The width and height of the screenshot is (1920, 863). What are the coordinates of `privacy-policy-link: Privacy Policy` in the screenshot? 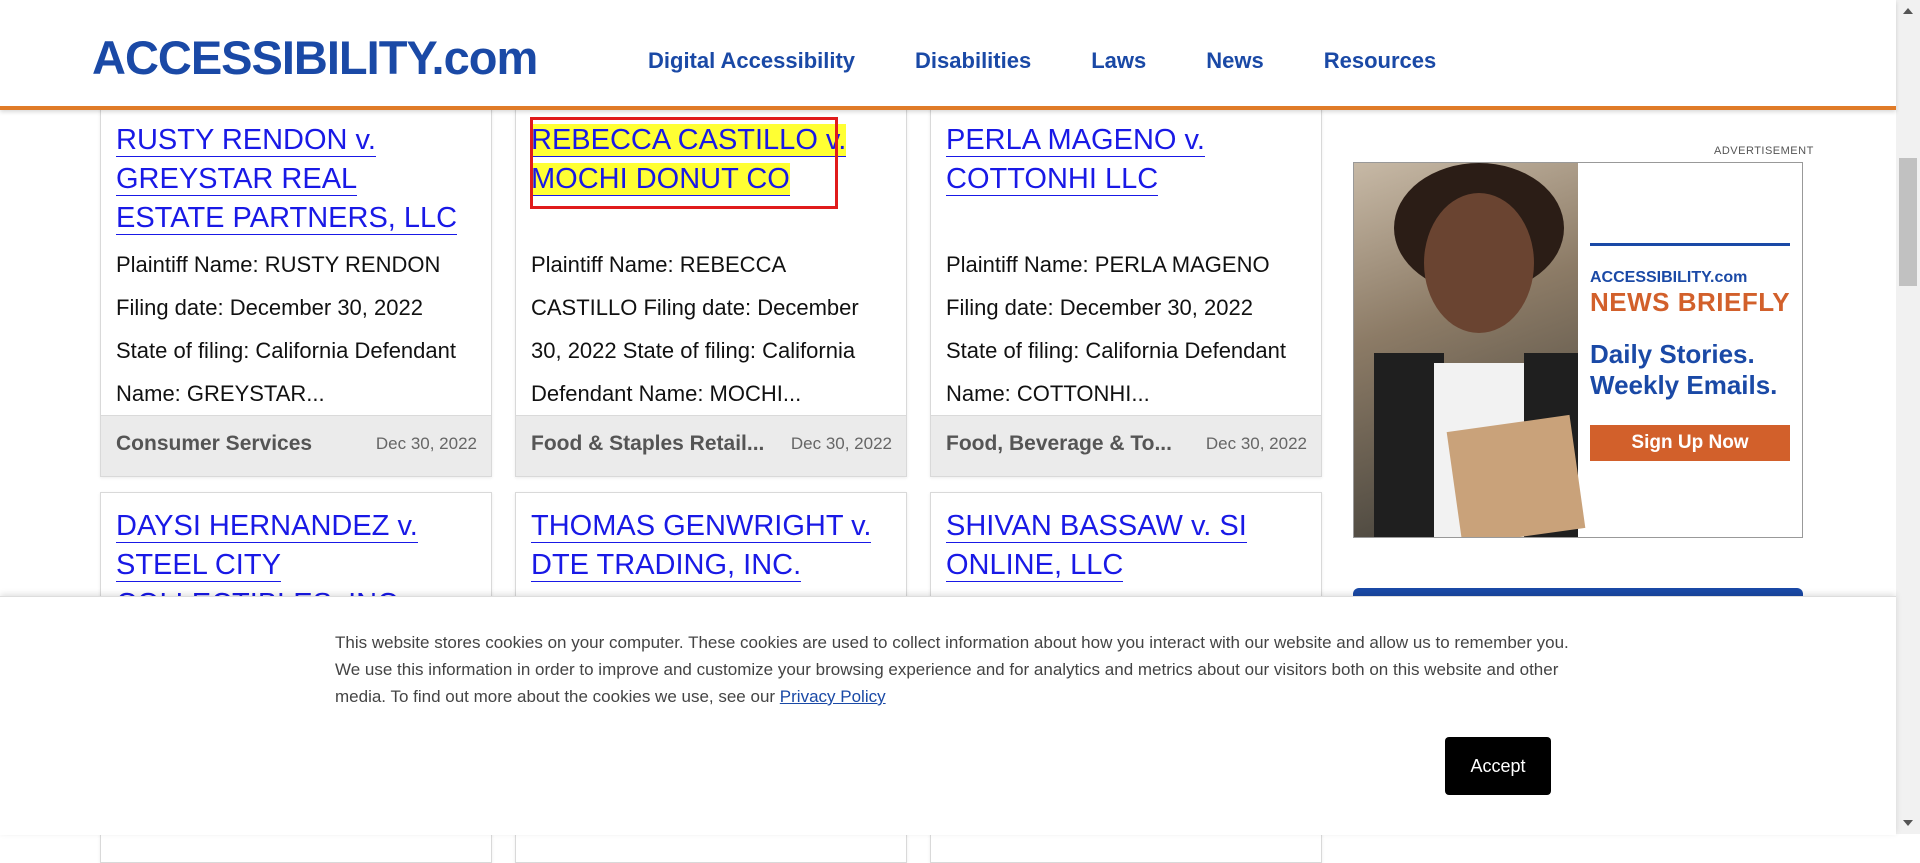 It's located at (833, 696).